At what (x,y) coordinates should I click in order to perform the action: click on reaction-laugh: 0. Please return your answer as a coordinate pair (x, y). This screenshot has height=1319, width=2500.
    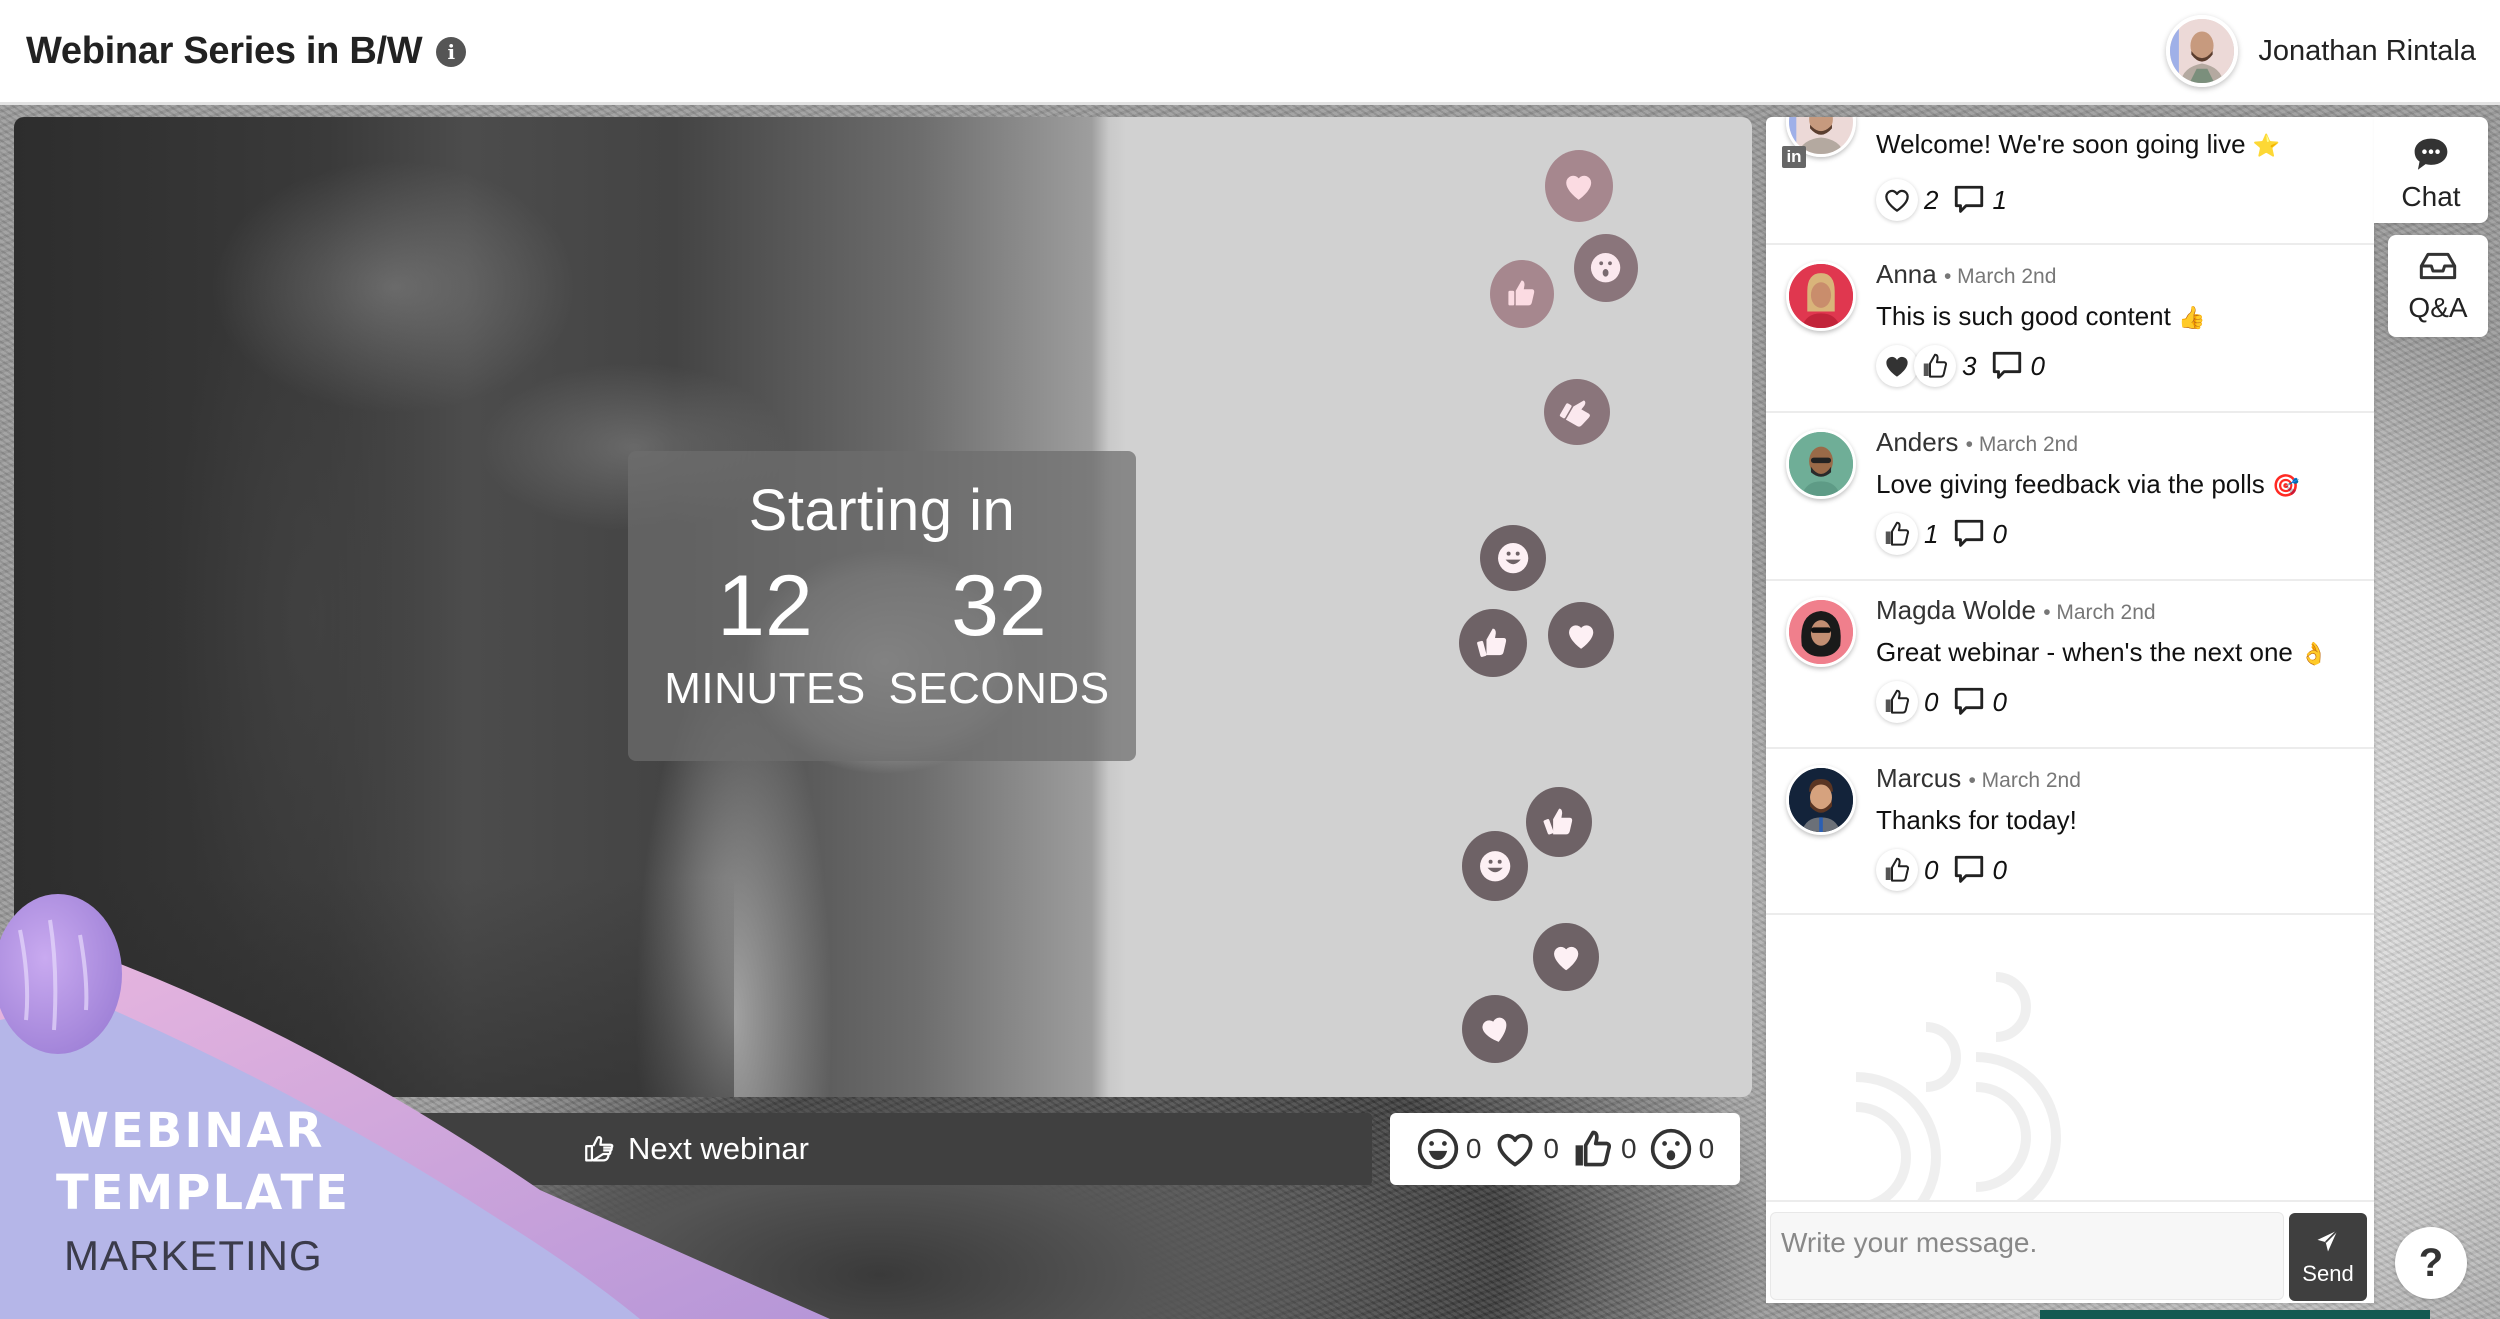
    Looking at the image, I should click on (1448, 1149).